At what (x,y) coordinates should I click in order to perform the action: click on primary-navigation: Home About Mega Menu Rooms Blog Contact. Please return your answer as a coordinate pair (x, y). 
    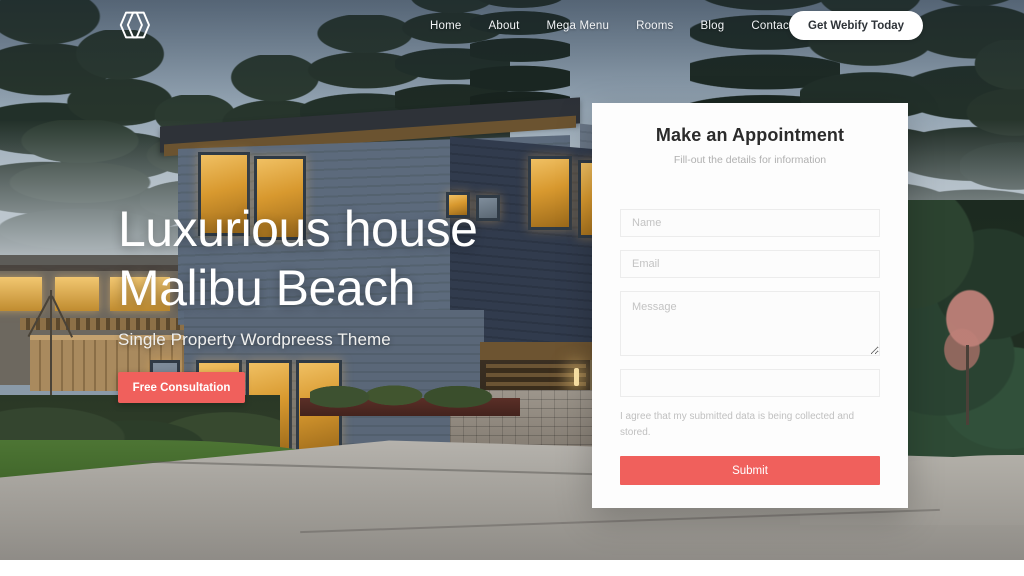
    Looking at the image, I should click on (611, 26).